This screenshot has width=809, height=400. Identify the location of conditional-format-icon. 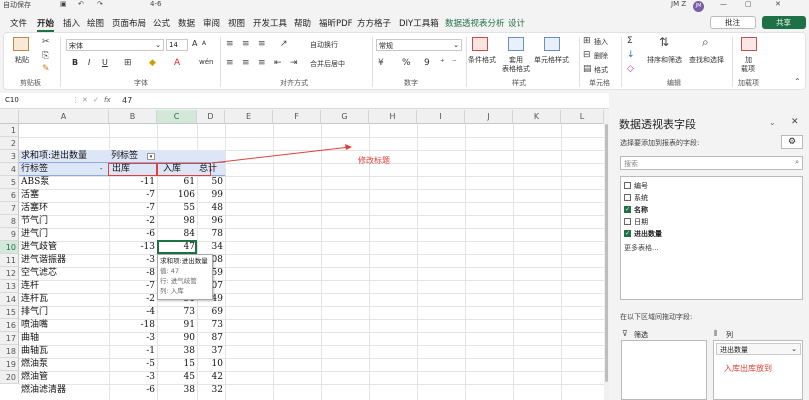
(480, 44).